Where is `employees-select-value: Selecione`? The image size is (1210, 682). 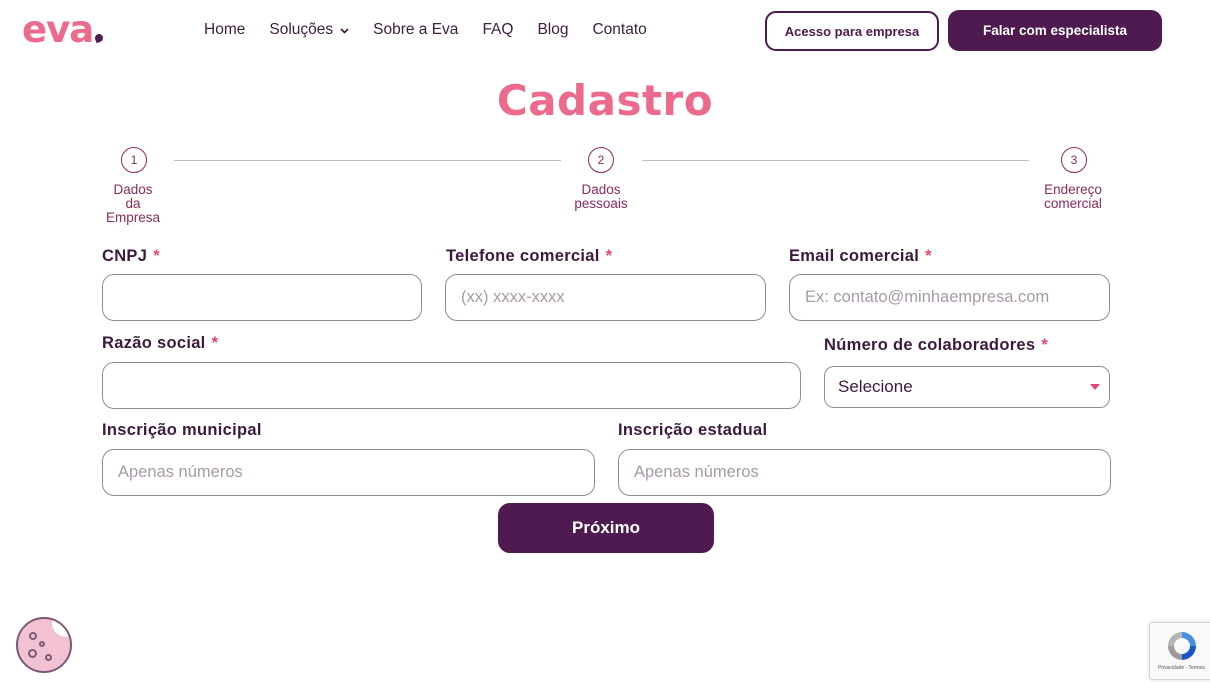
employees-select-value: Selecione is located at coordinates (875, 386).